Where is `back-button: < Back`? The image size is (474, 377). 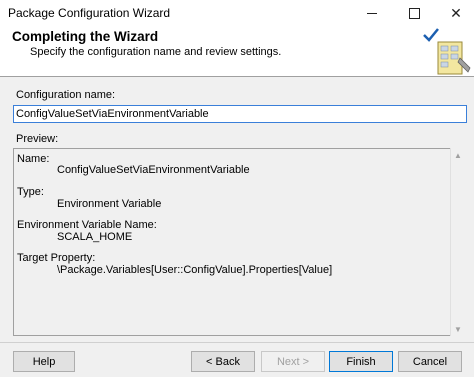
back-button: < Back is located at coordinates (223, 361).